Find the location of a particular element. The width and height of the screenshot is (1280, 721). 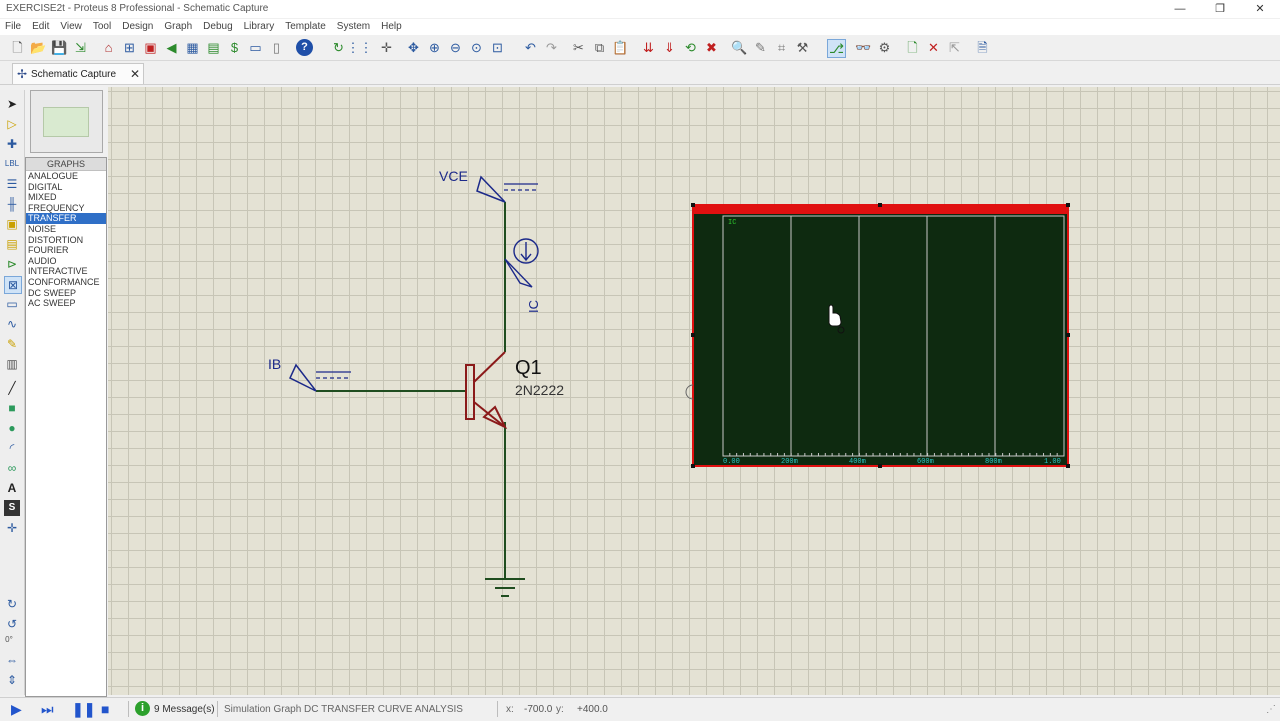

property-icon: ⚙ is located at coordinates (884, 47).